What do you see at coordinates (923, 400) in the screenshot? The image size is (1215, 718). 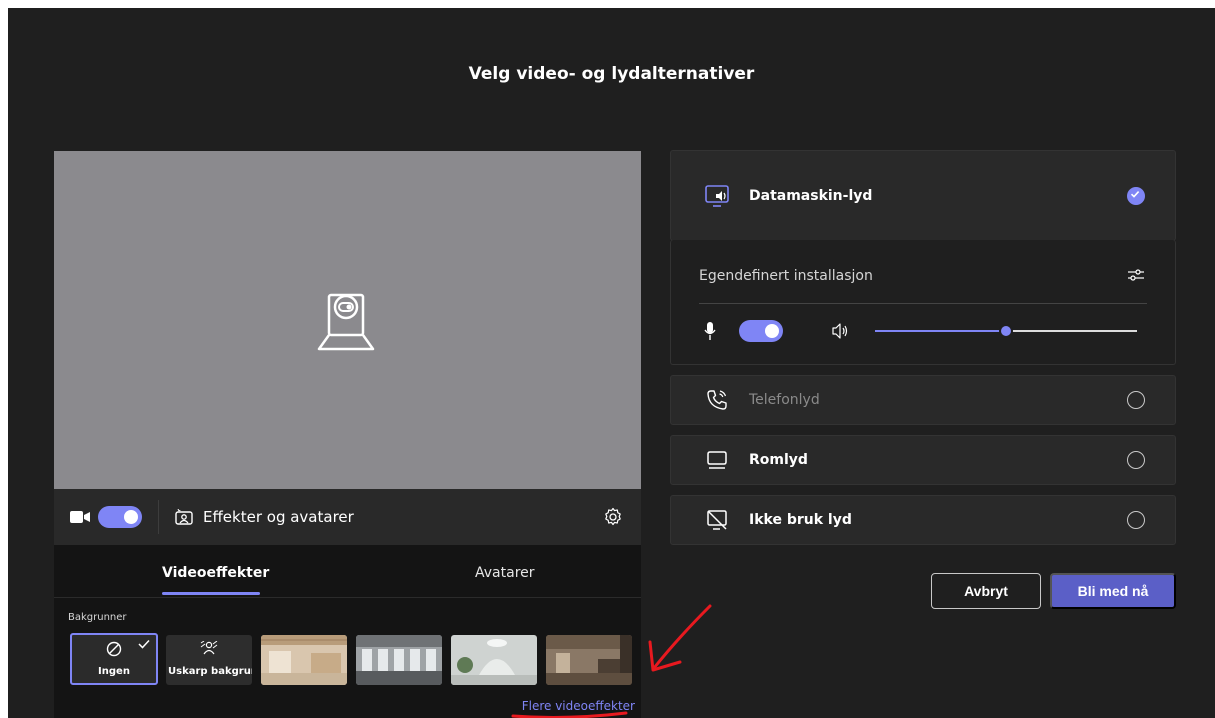 I see `audio-option-phone: Telefonlyd` at bounding box center [923, 400].